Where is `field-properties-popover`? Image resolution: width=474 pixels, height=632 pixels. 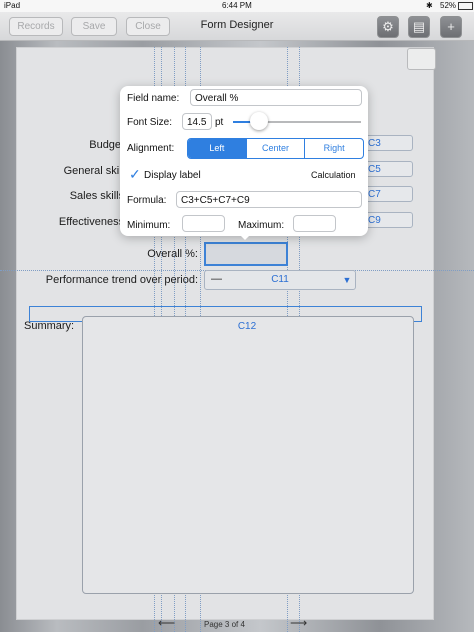
field-properties-popover is located at coordinates (244, 161).